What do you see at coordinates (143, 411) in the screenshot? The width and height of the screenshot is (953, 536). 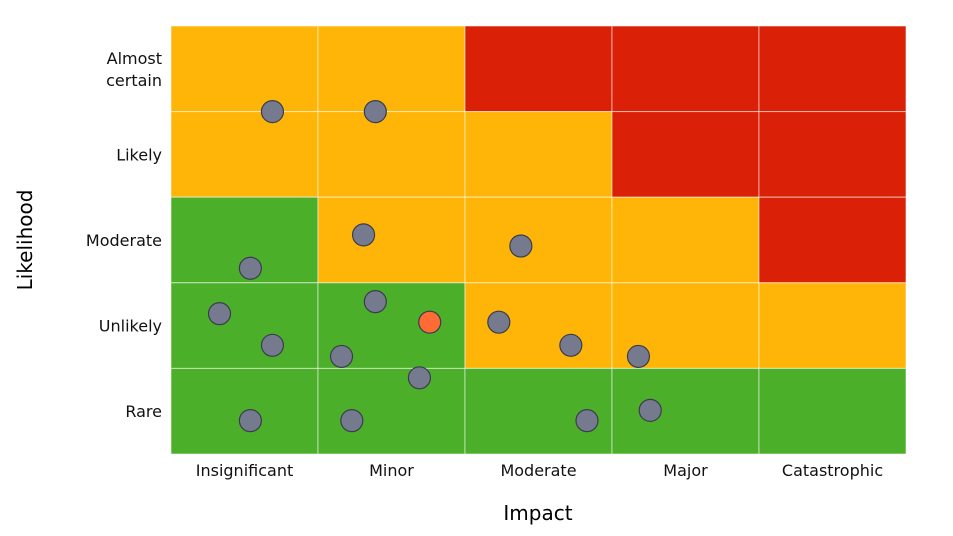 I see `y-tick-label: Rare` at bounding box center [143, 411].